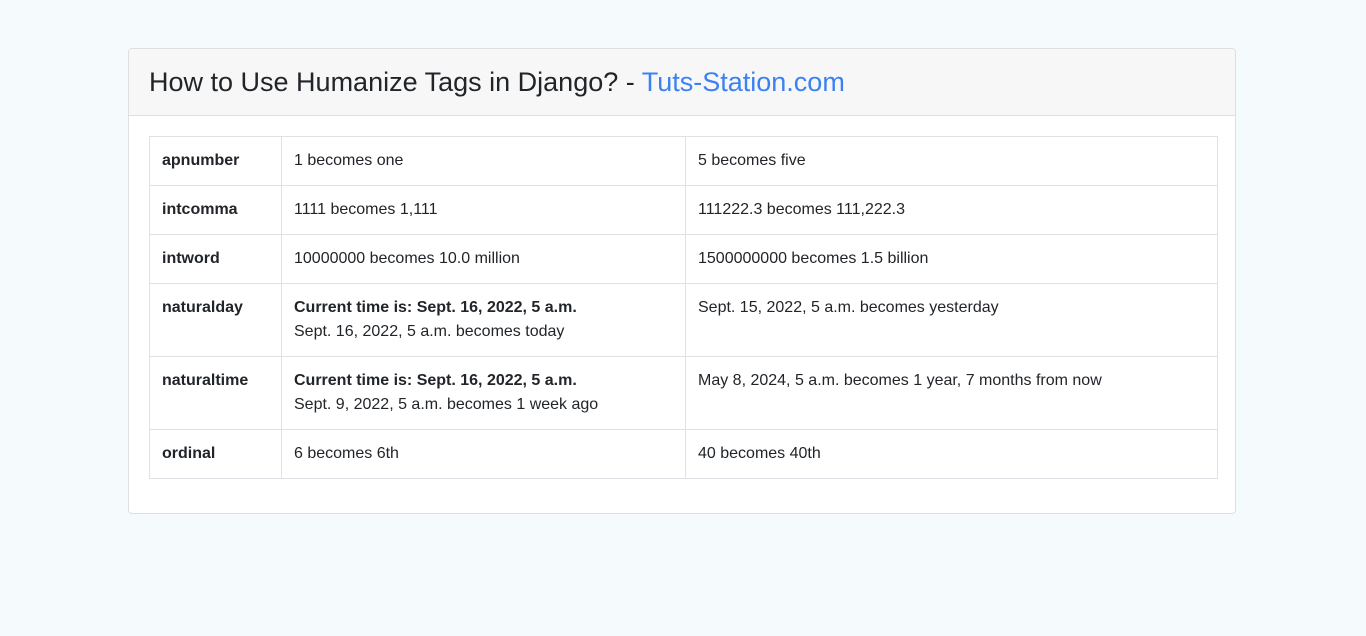 This screenshot has width=1366, height=636. What do you see at coordinates (346, 453) in the screenshot?
I see `example-text: 6 becomes 6th` at bounding box center [346, 453].